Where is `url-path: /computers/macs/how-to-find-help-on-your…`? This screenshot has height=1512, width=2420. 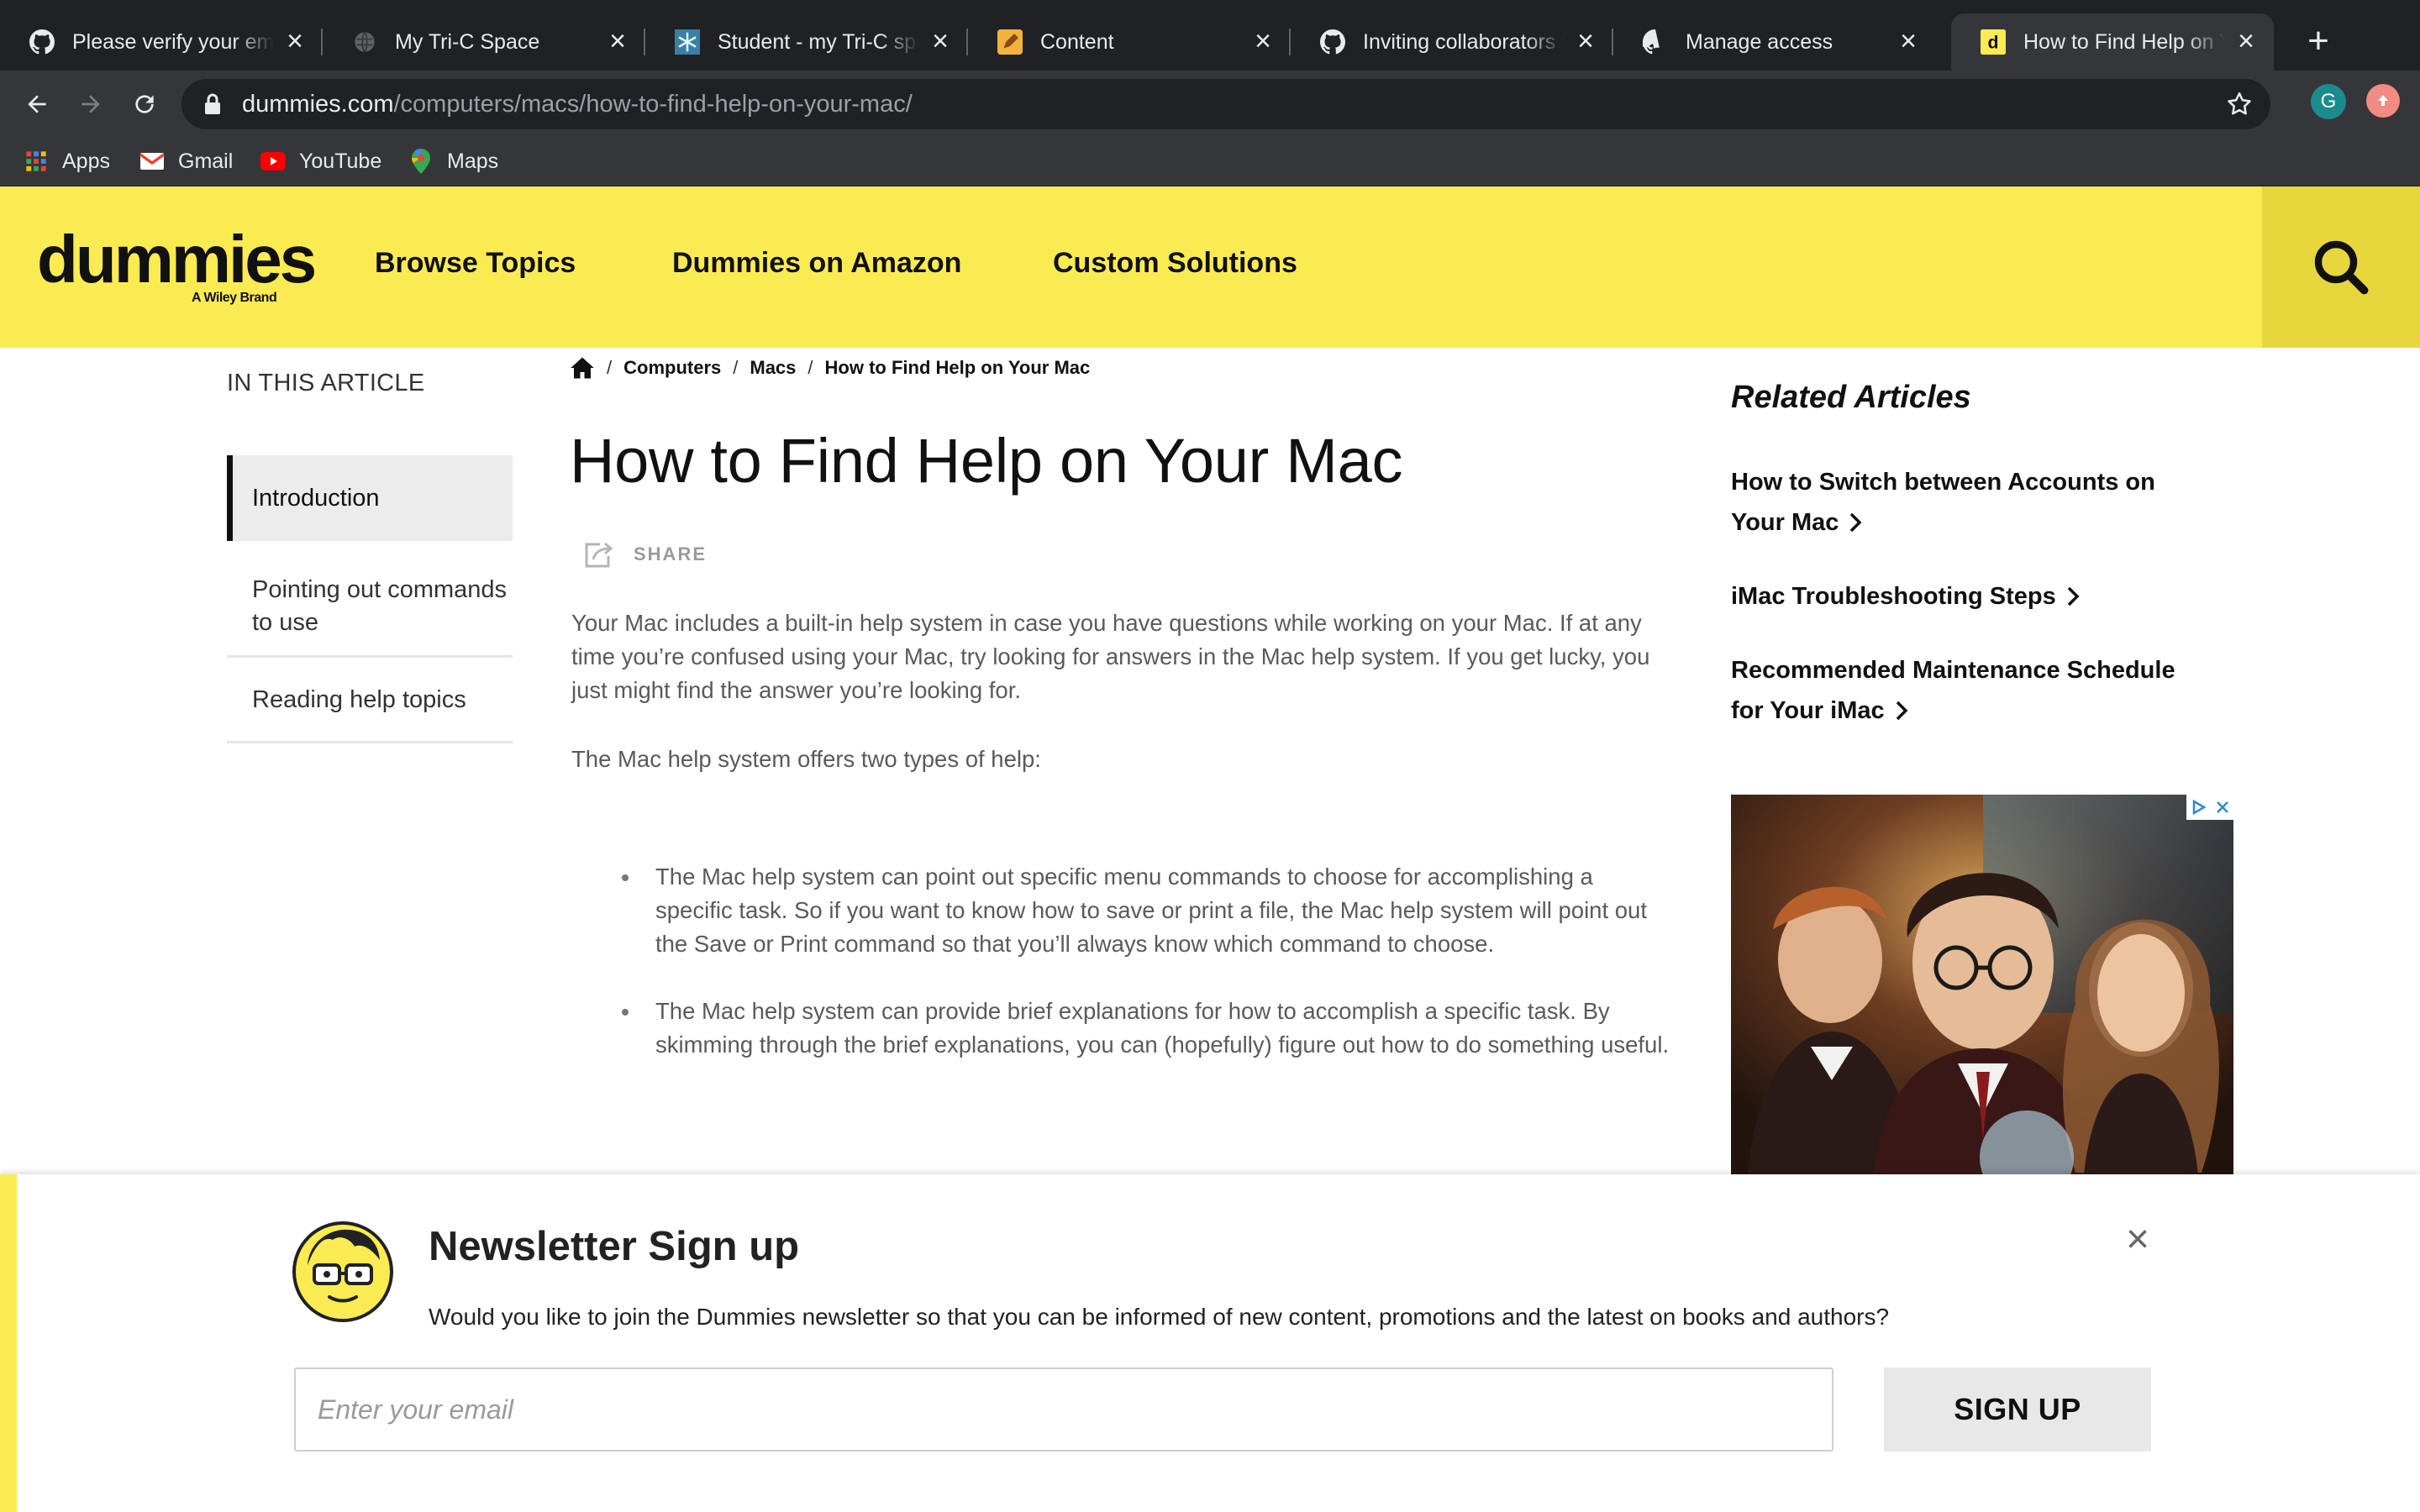 url-path: /computers/macs/how-to-find-help-on-your… is located at coordinates (653, 104).